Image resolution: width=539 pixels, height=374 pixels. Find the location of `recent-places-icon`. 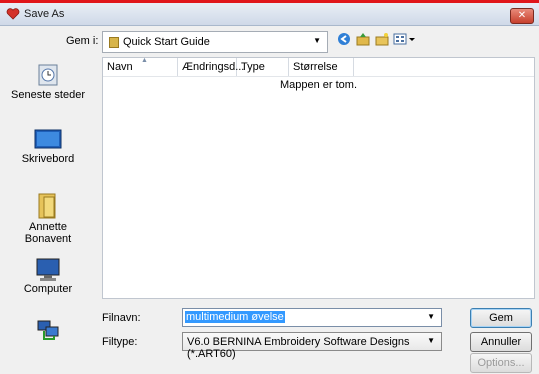

recent-places-icon is located at coordinates (48, 75).